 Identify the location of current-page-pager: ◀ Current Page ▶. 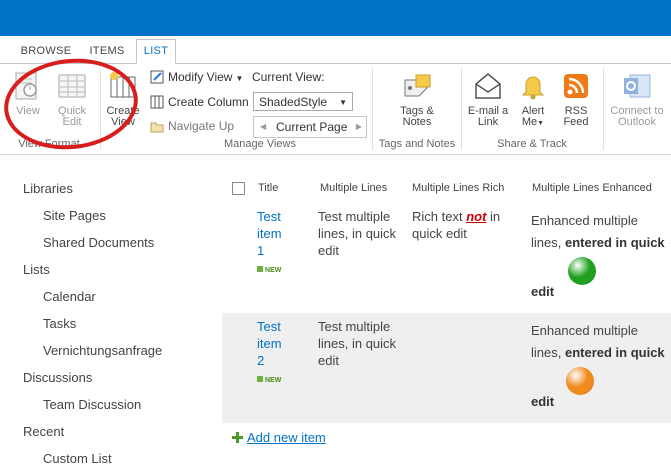
(310, 127).